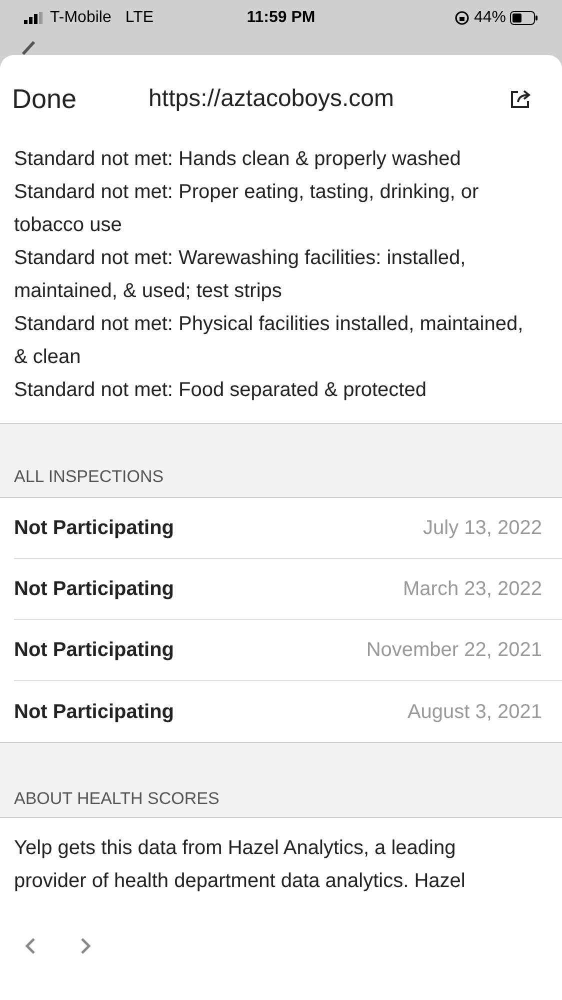 This screenshot has height=1000, width=562. What do you see at coordinates (524, 18) in the screenshot?
I see `battery-icon` at bounding box center [524, 18].